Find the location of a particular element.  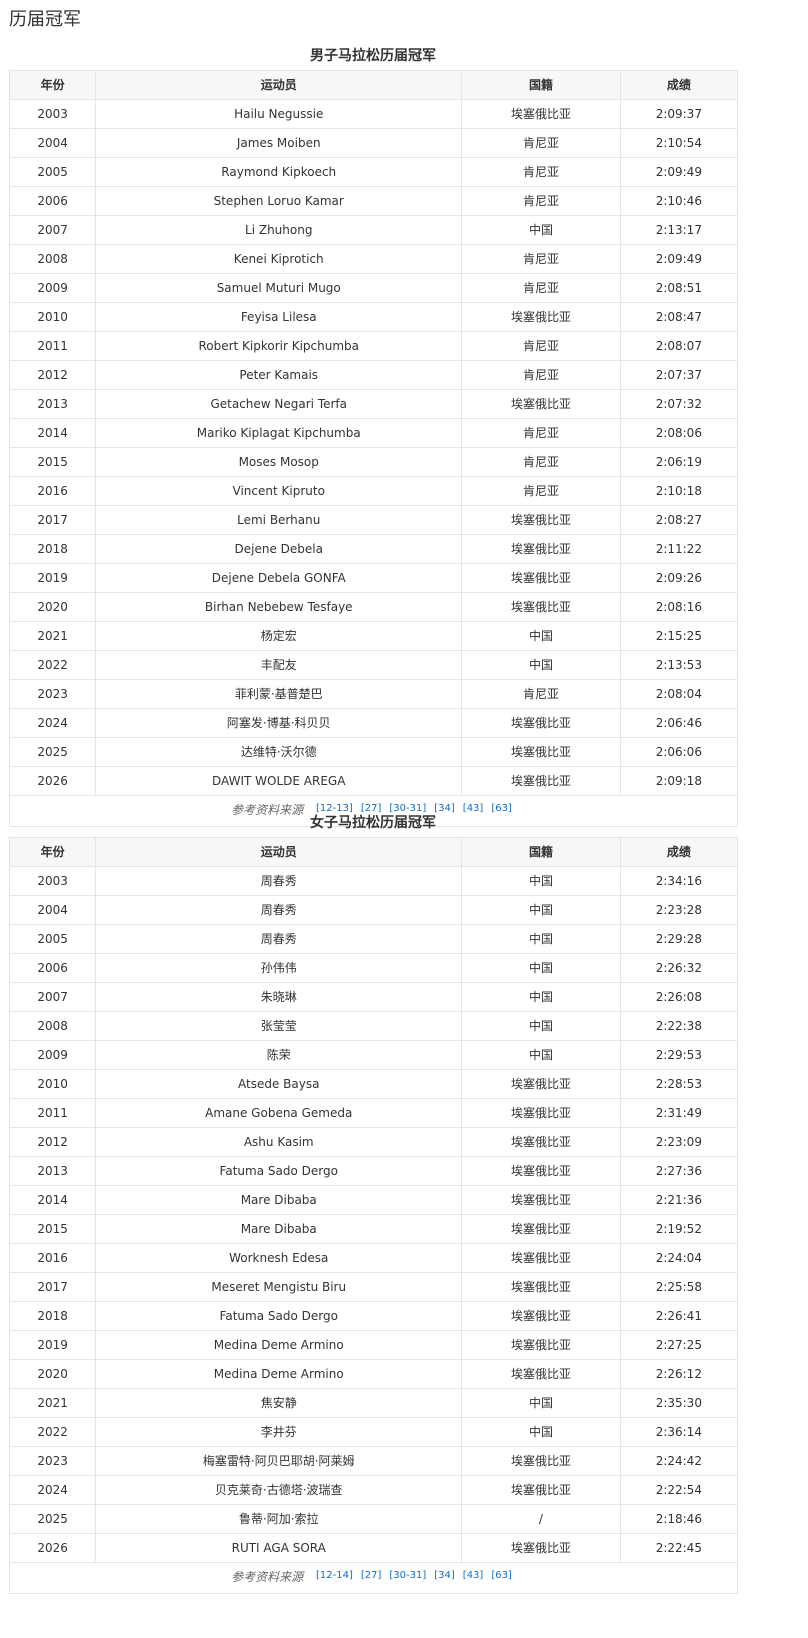

cell-time: 2:27:25 is located at coordinates (679, 1345).